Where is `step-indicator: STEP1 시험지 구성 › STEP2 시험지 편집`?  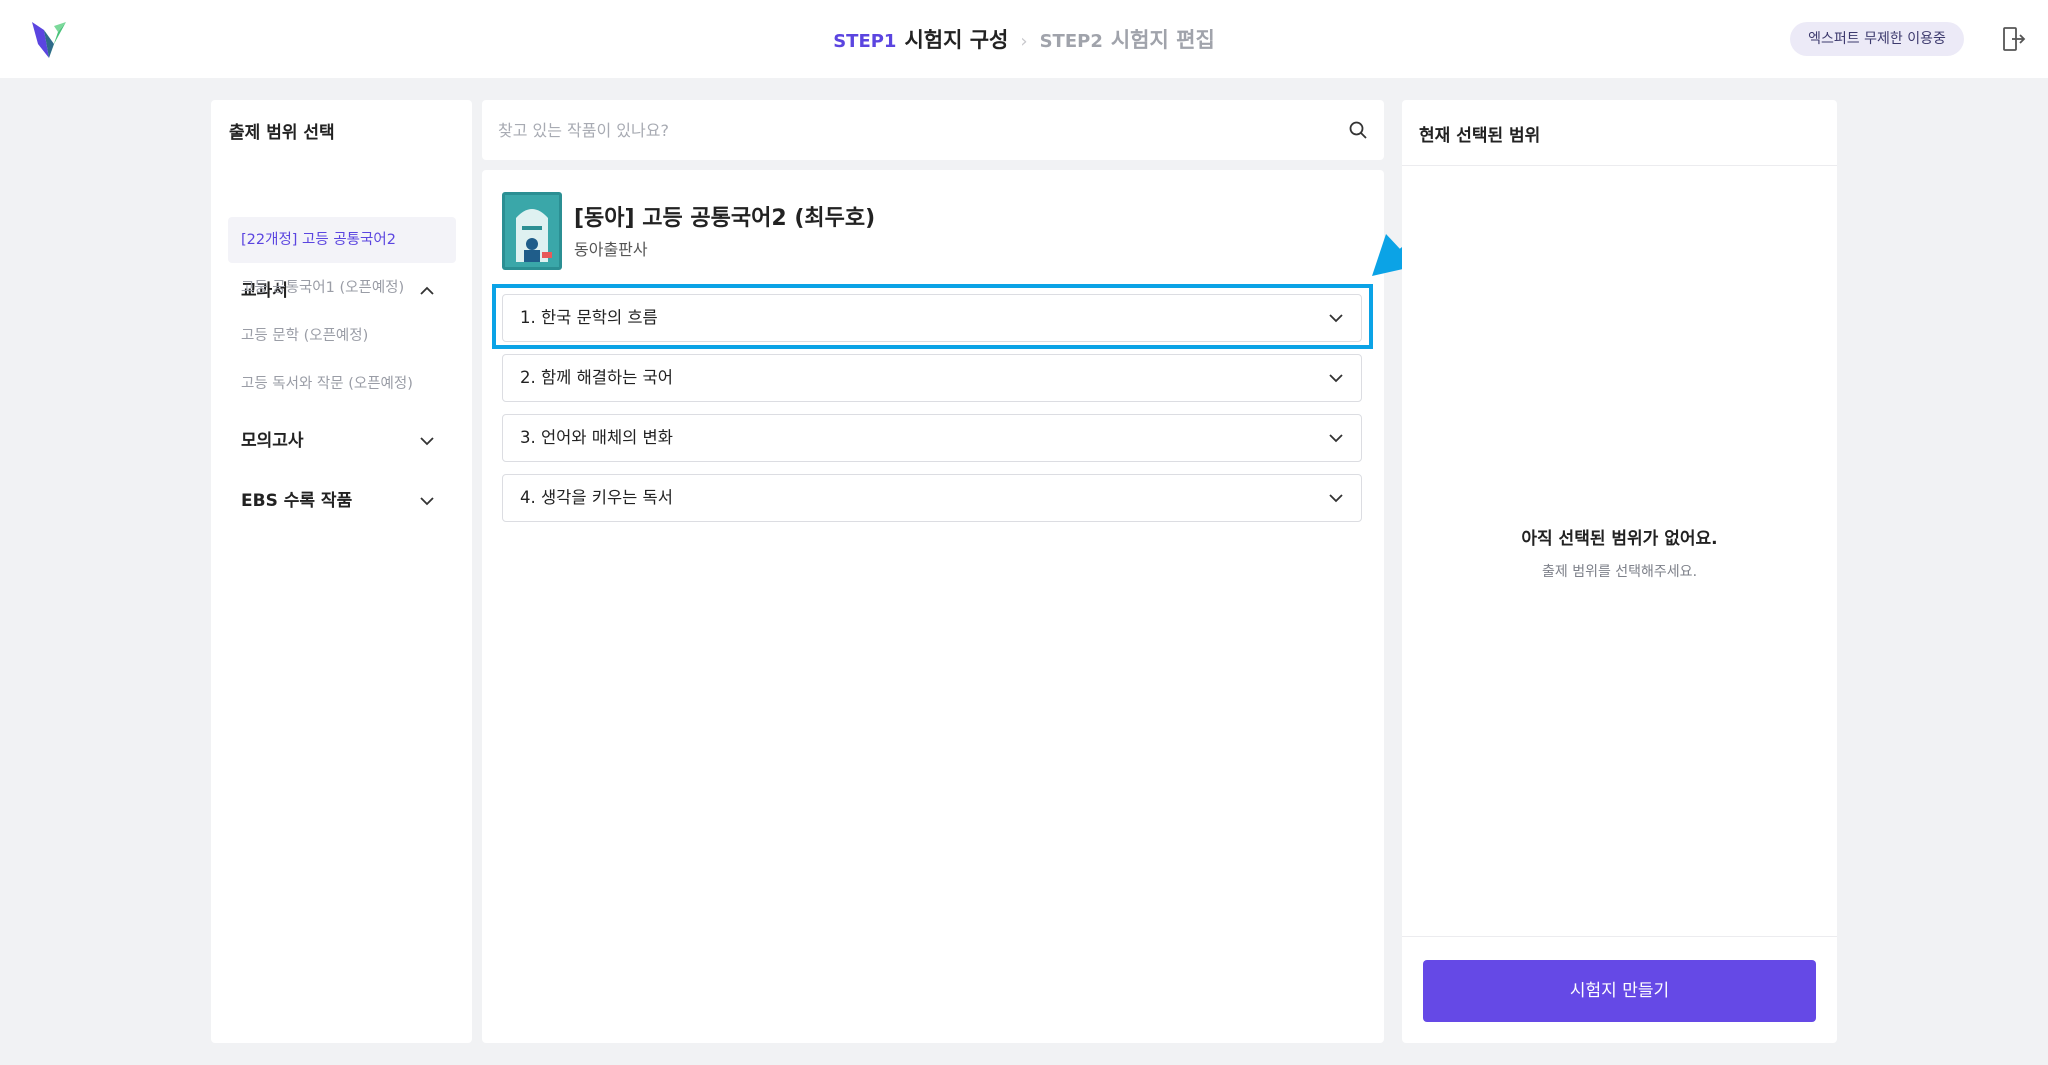
step-indicator: STEP1 시험지 구성 › STEP2 시험지 편집 is located at coordinates (1024, 39).